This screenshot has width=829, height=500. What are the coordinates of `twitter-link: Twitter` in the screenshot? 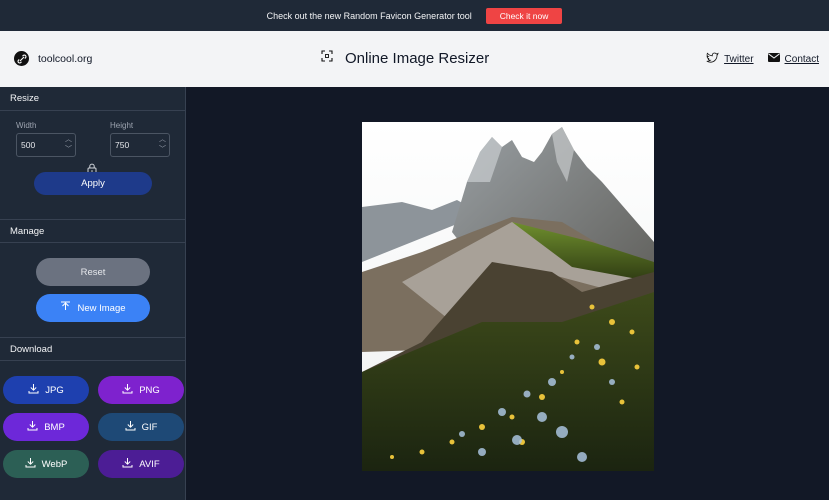 It's located at (730, 59).